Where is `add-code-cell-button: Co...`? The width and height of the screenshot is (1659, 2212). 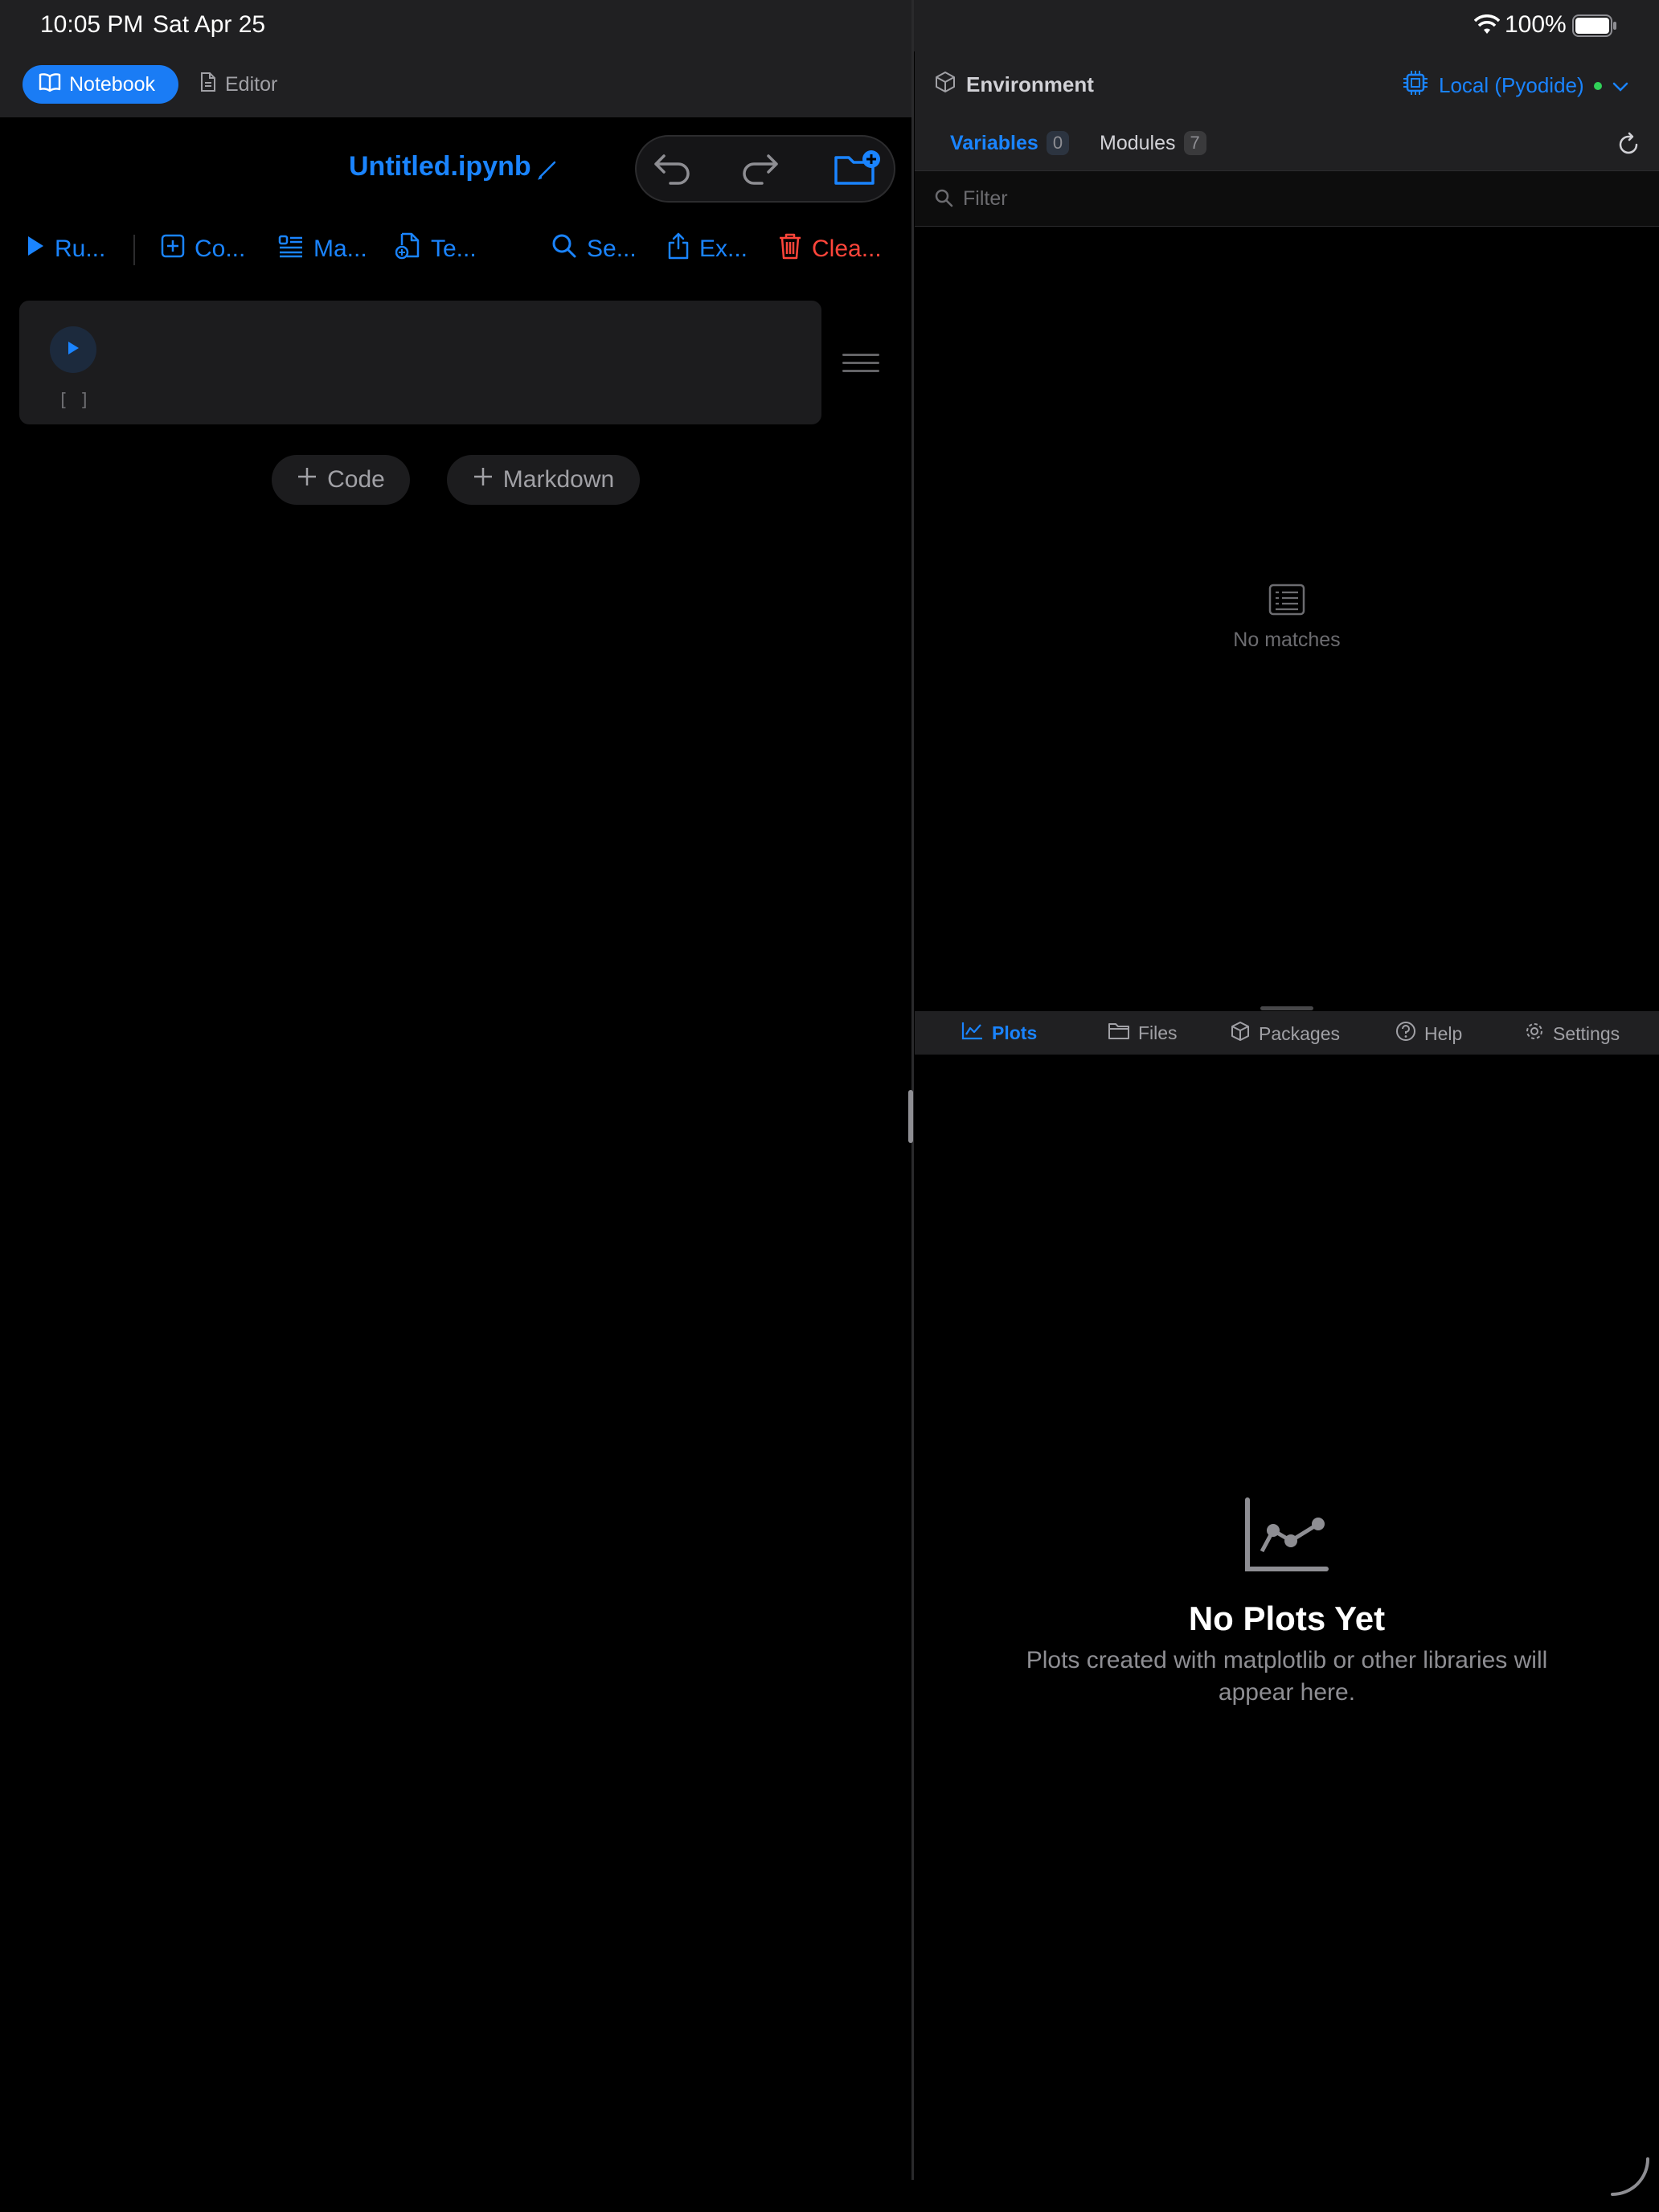
add-code-cell-button: Co... is located at coordinates (203, 249).